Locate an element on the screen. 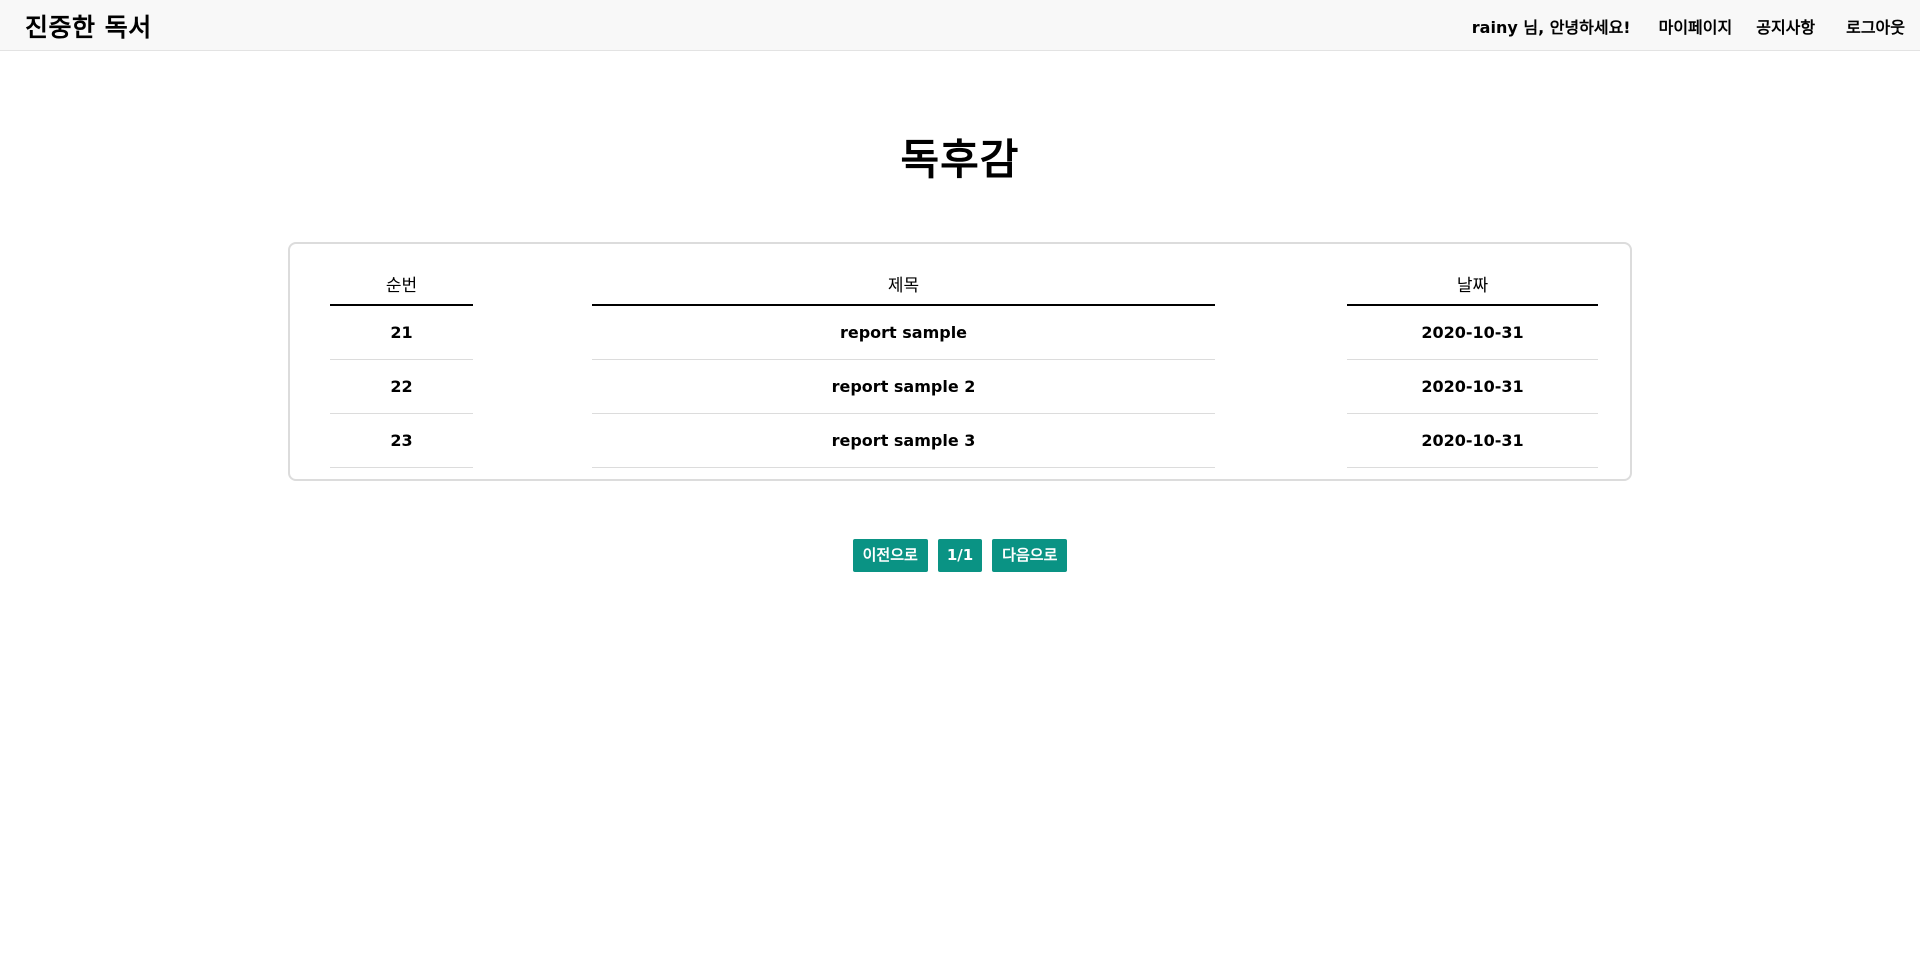  column-header-title: 제목 is located at coordinates (903, 289).